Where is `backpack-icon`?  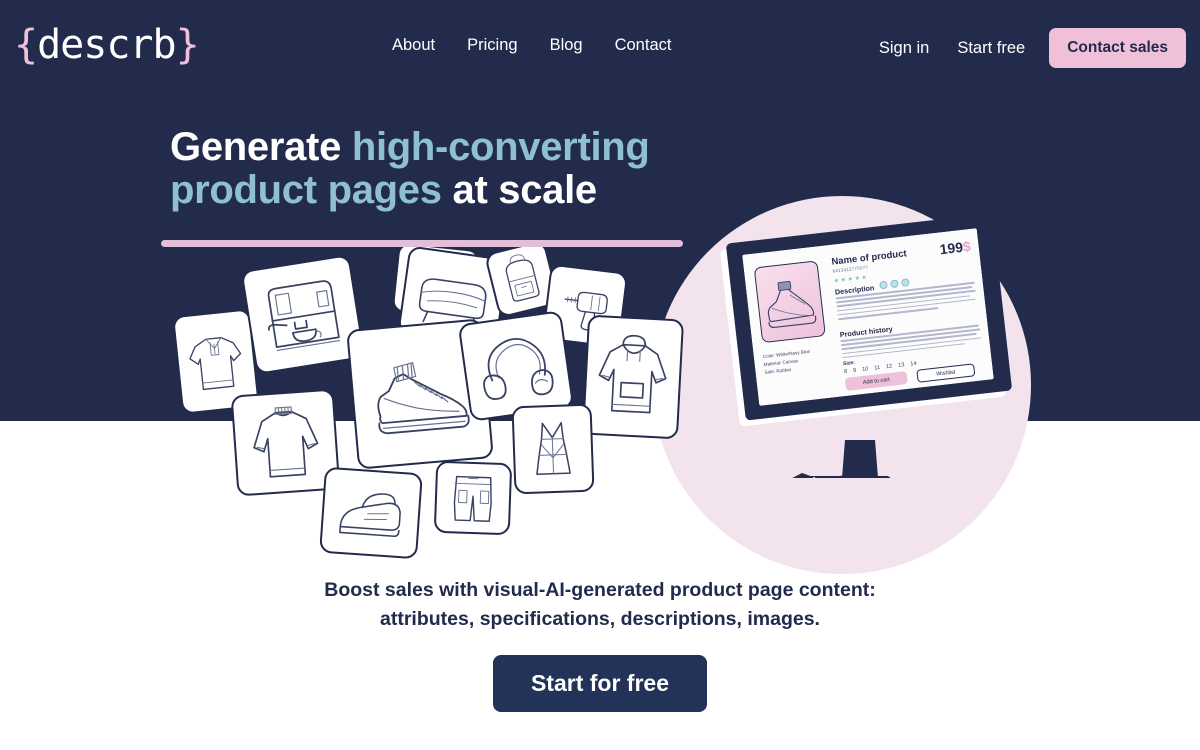
backpack-icon is located at coordinates (522, 278).